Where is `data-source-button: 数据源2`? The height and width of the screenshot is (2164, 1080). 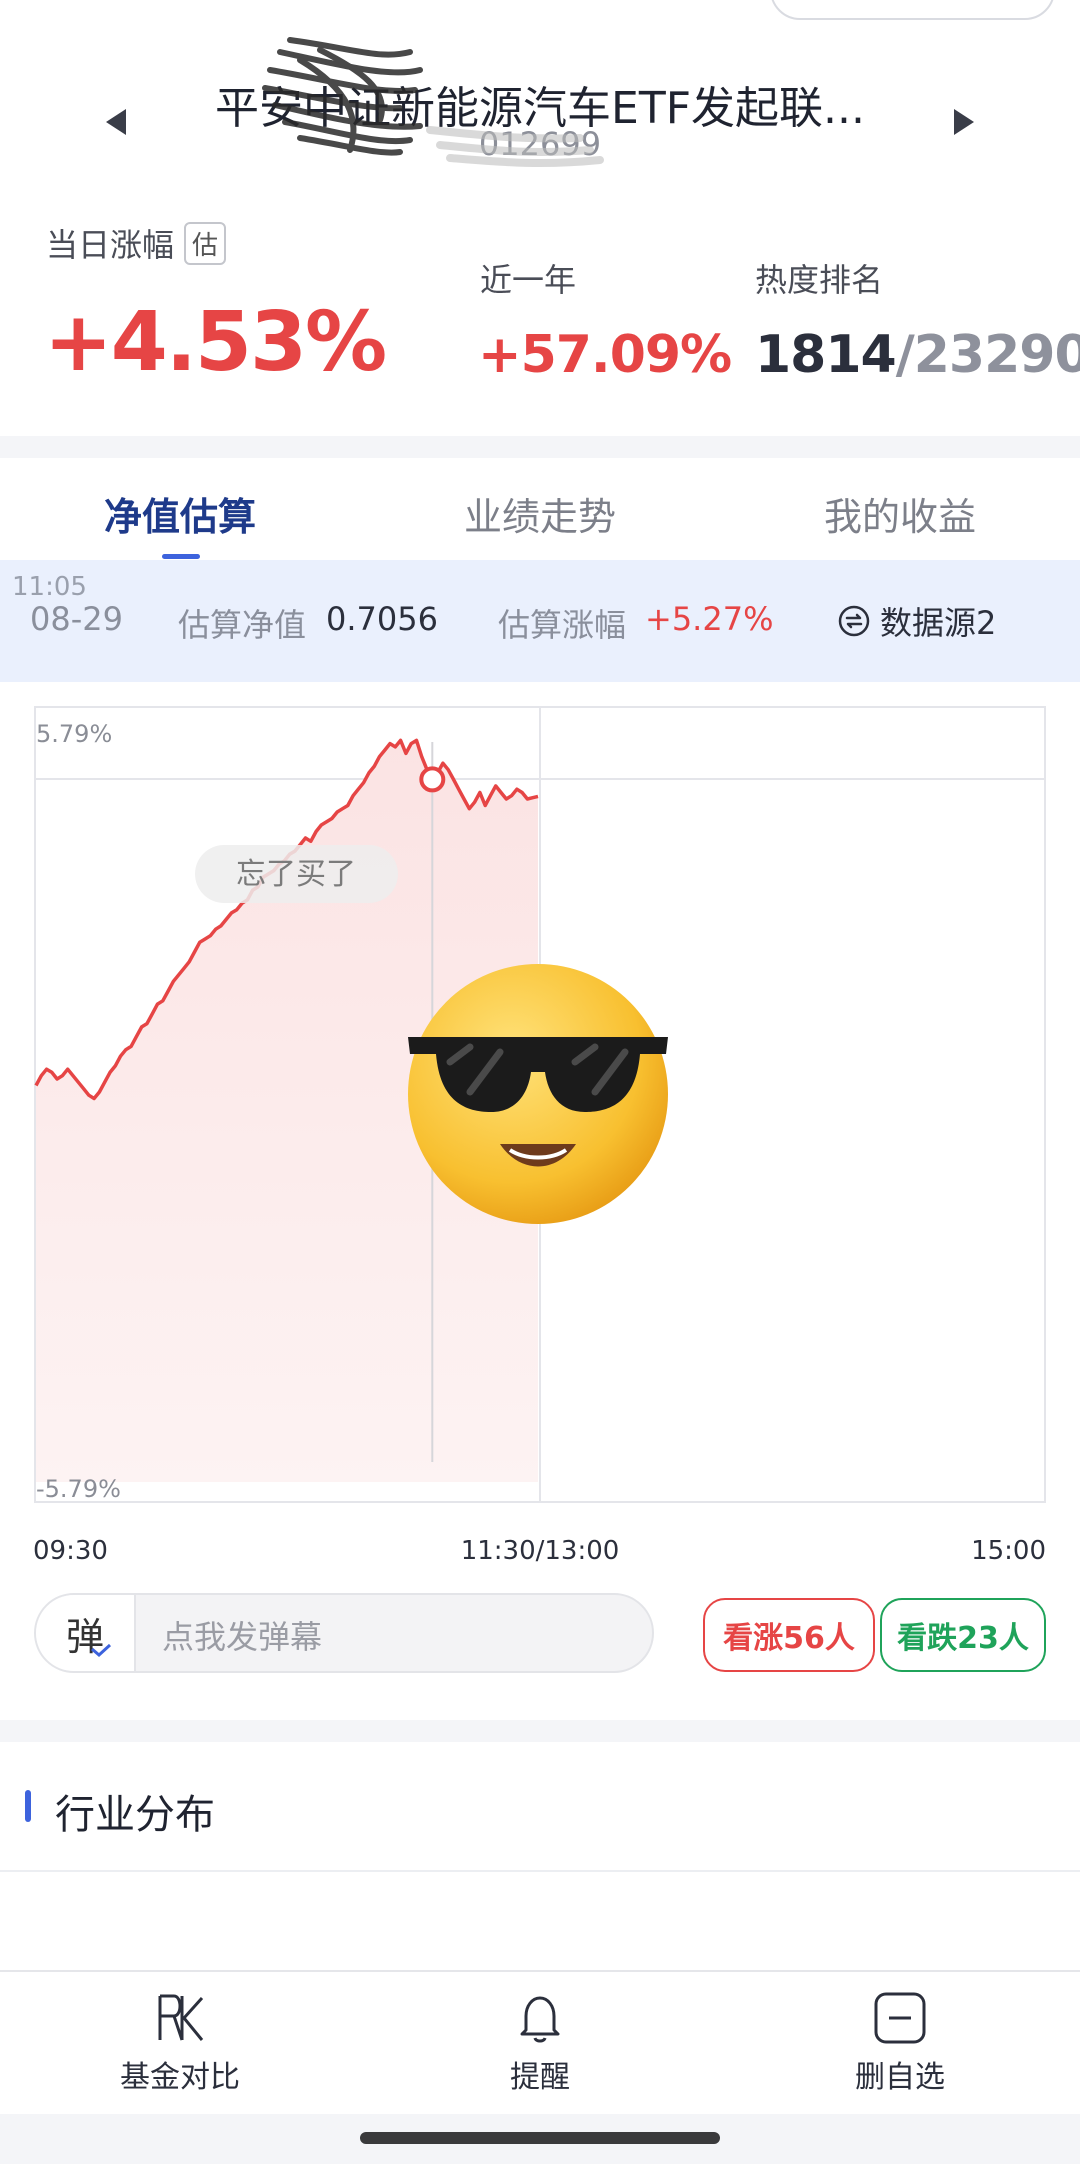
data-source-button: 数据源2 is located at coordinates (917, 621).